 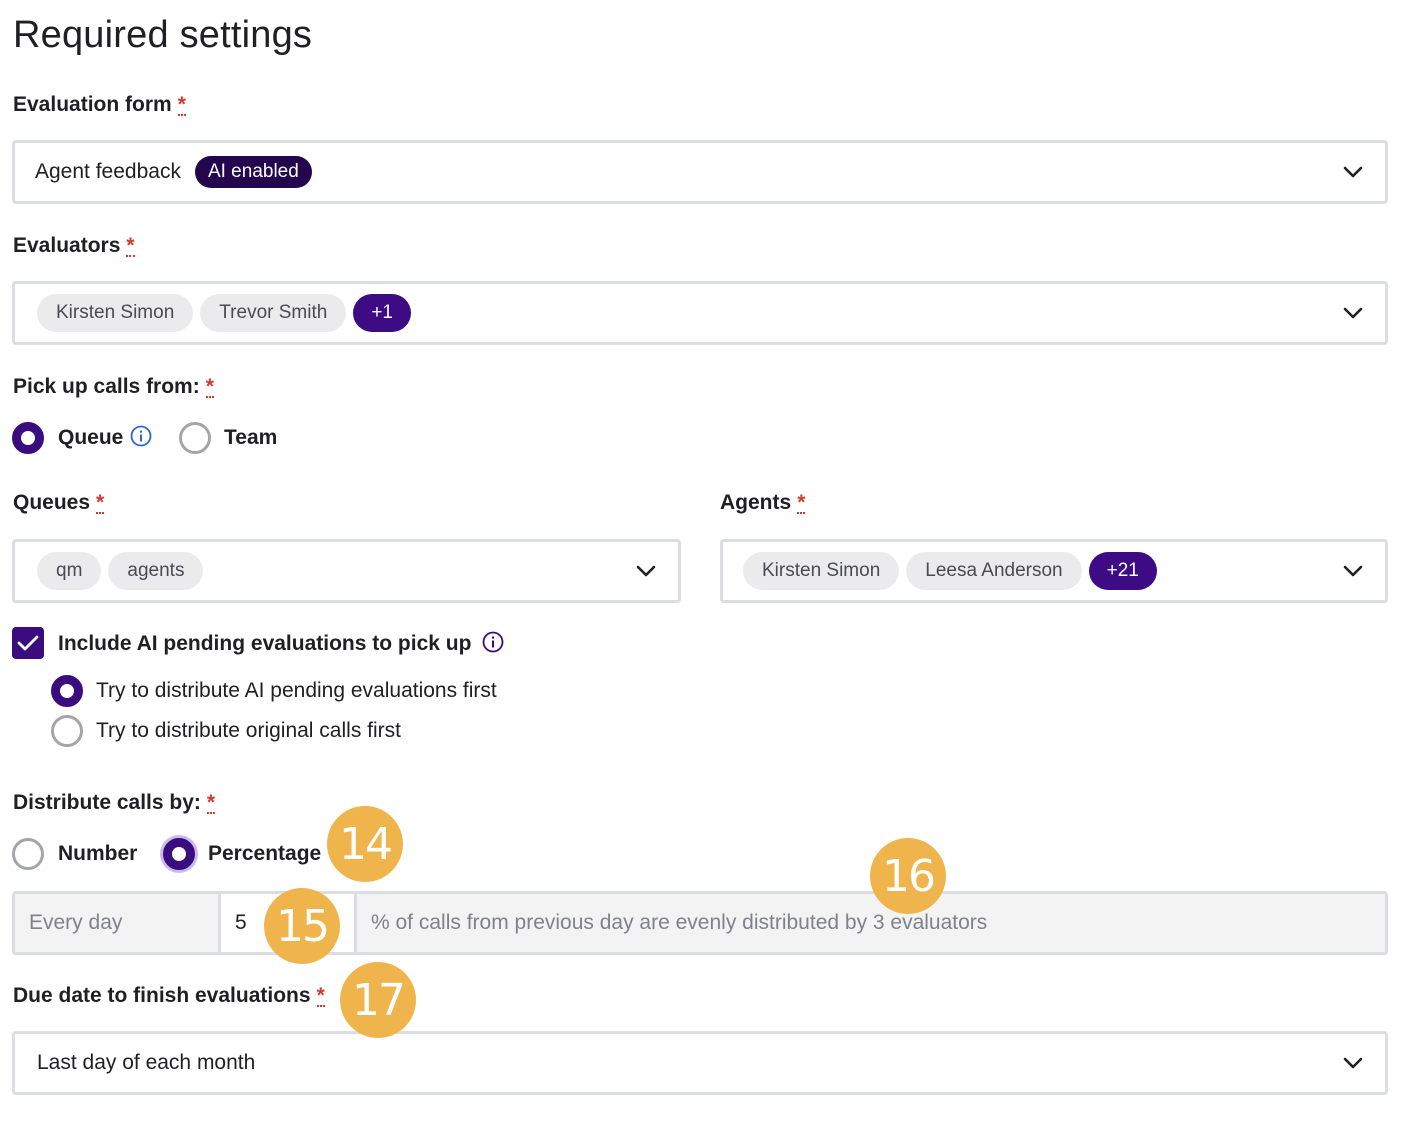 What do you see at coordinates (908, 876) in the screenshot?
I see `callout-marker: 16` at bounding box center [908, 876].